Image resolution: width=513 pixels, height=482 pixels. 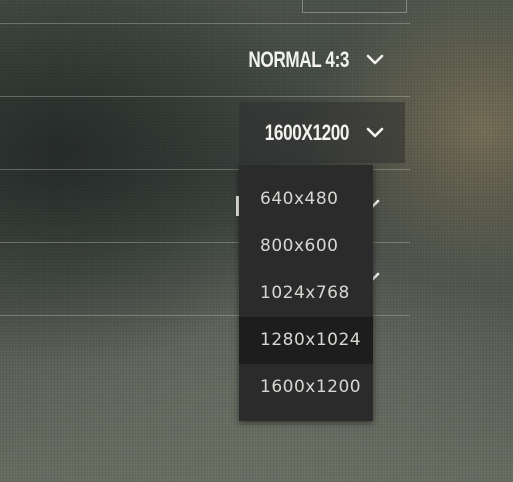 What do you see at coordinates (307, 132) in the screenshot?
I see `resolution-value: 1600X1200` at bounding box center [307, 132].